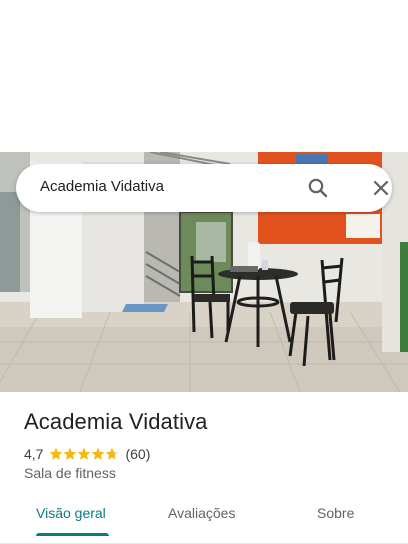 The width and height of the screenshot is (408, 544). What do you see at coordinates (72, 534) in the screenshot?
I see `active-tab-indicator` at bounding box center [72, 534].